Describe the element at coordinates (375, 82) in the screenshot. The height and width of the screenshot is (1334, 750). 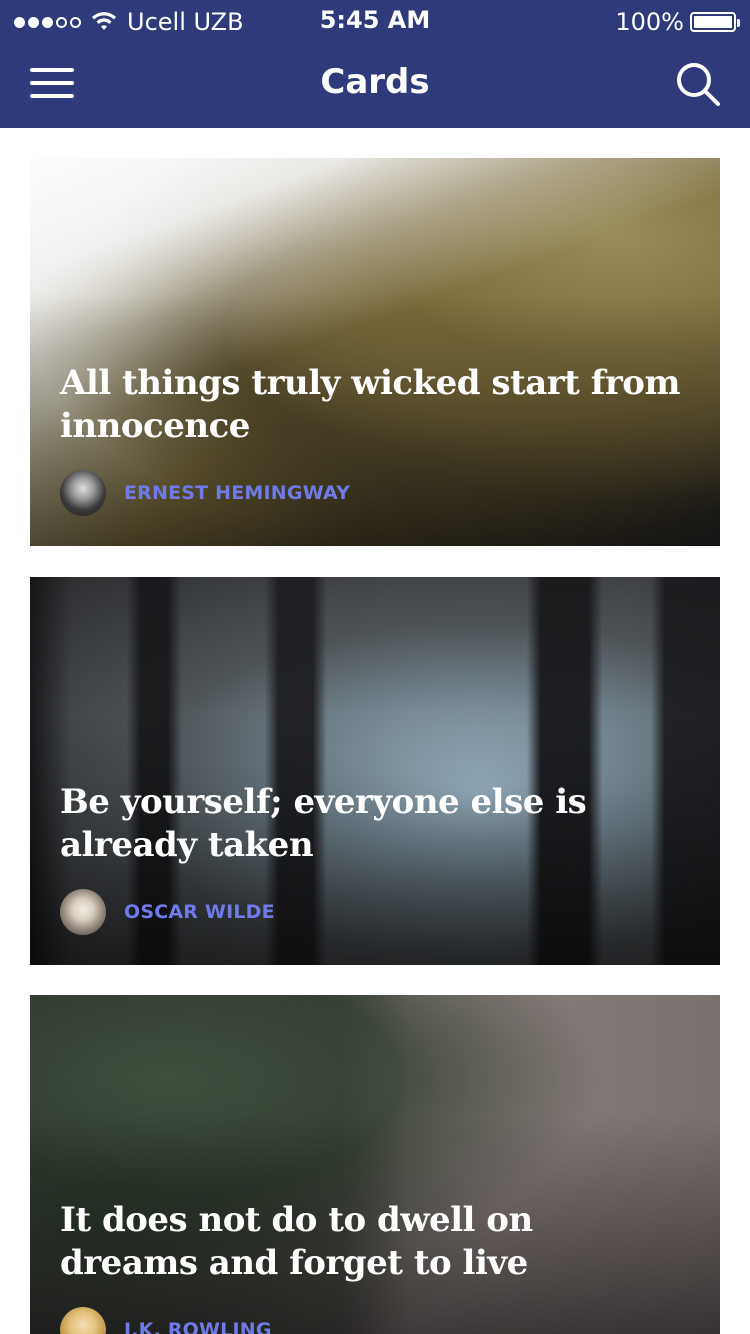
I see `page-title: Cards` at that location.